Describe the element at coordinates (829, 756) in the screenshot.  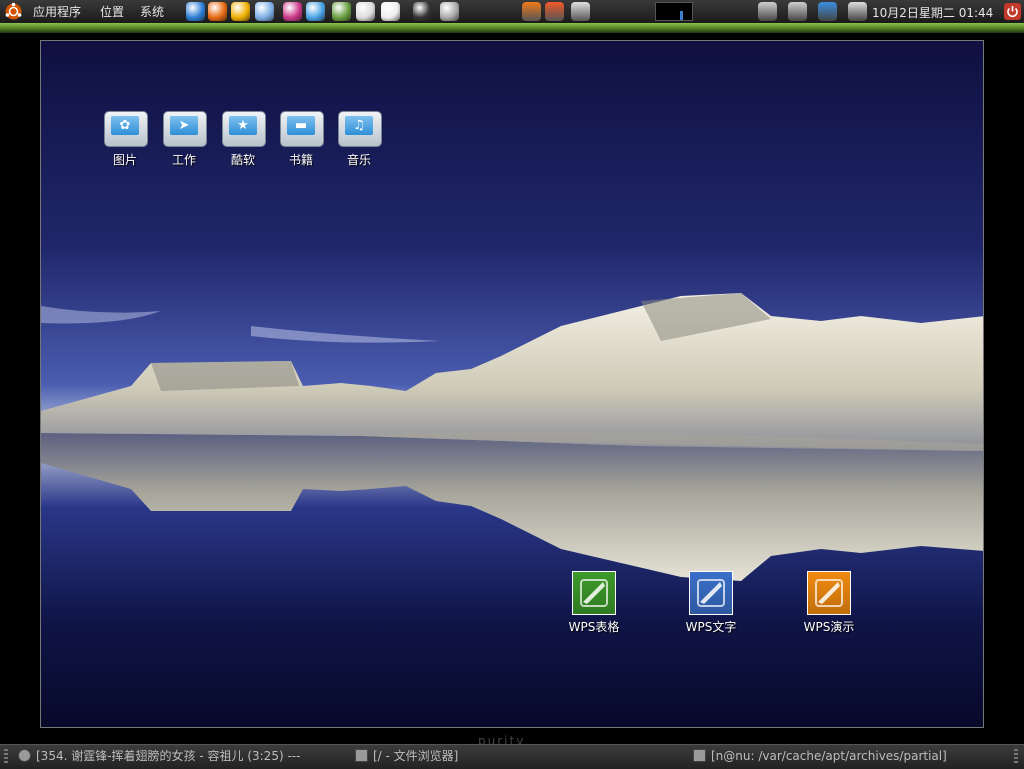
I see `taskbar-item-label: [n@nu: /var/cache/apt/archives/partial]` at that location.